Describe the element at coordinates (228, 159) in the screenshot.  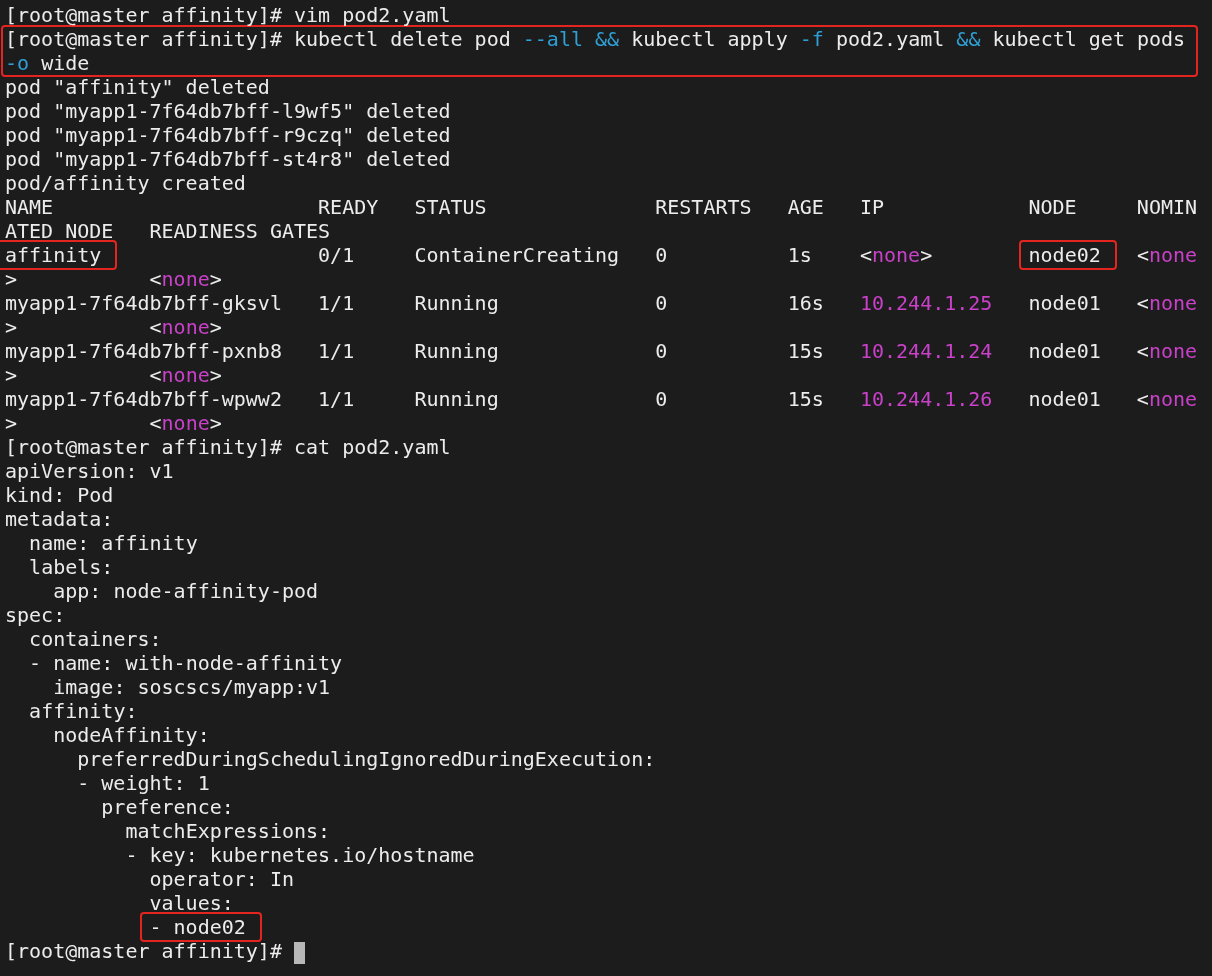
I see `terminal-text: pod "myapp1-7f64db7bff-st4r8" deleted` at that location.